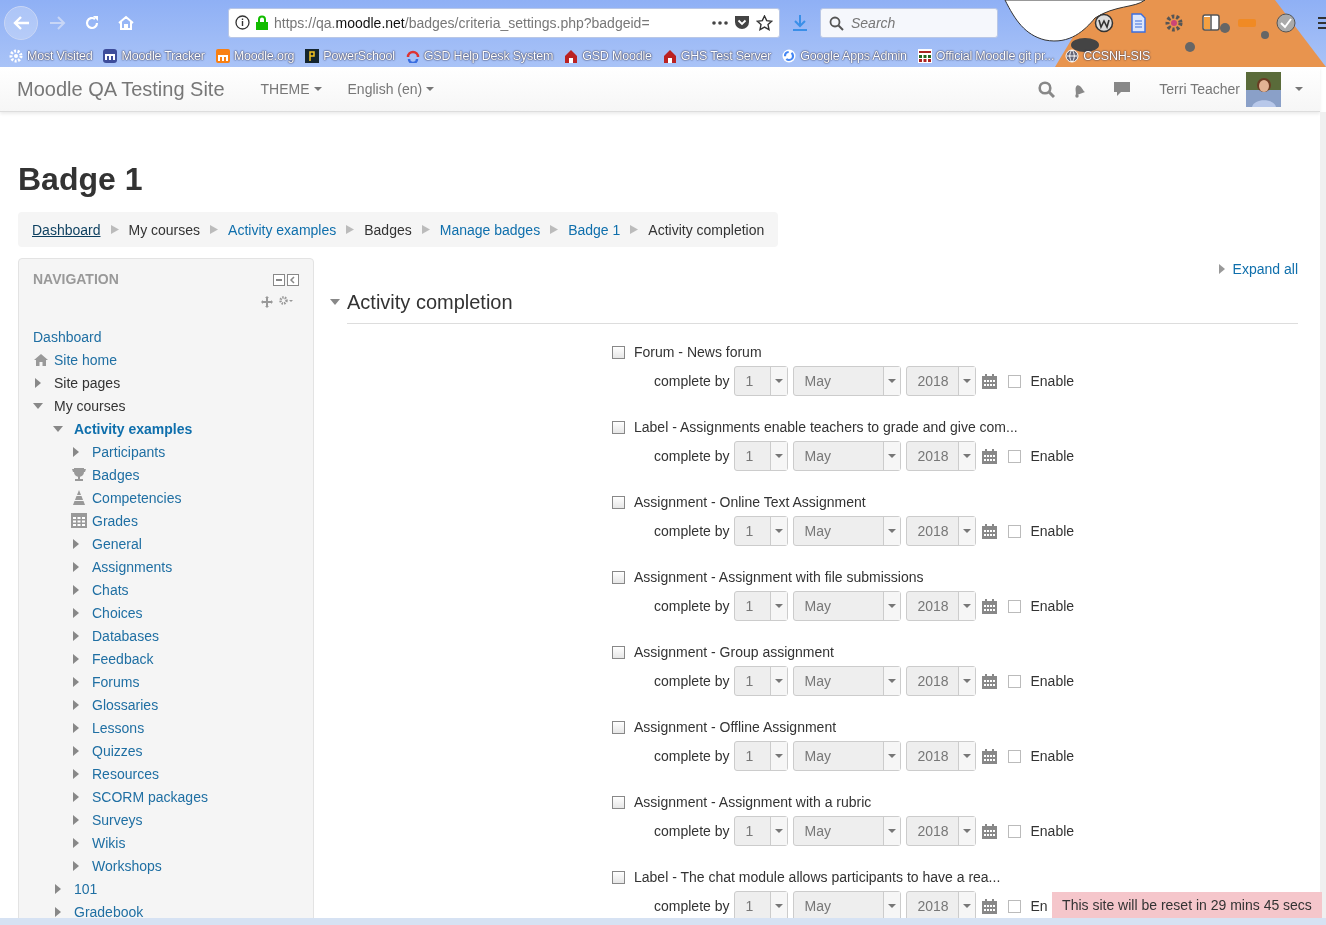  I want to click on w-circle-icon, so click(1104, 22).